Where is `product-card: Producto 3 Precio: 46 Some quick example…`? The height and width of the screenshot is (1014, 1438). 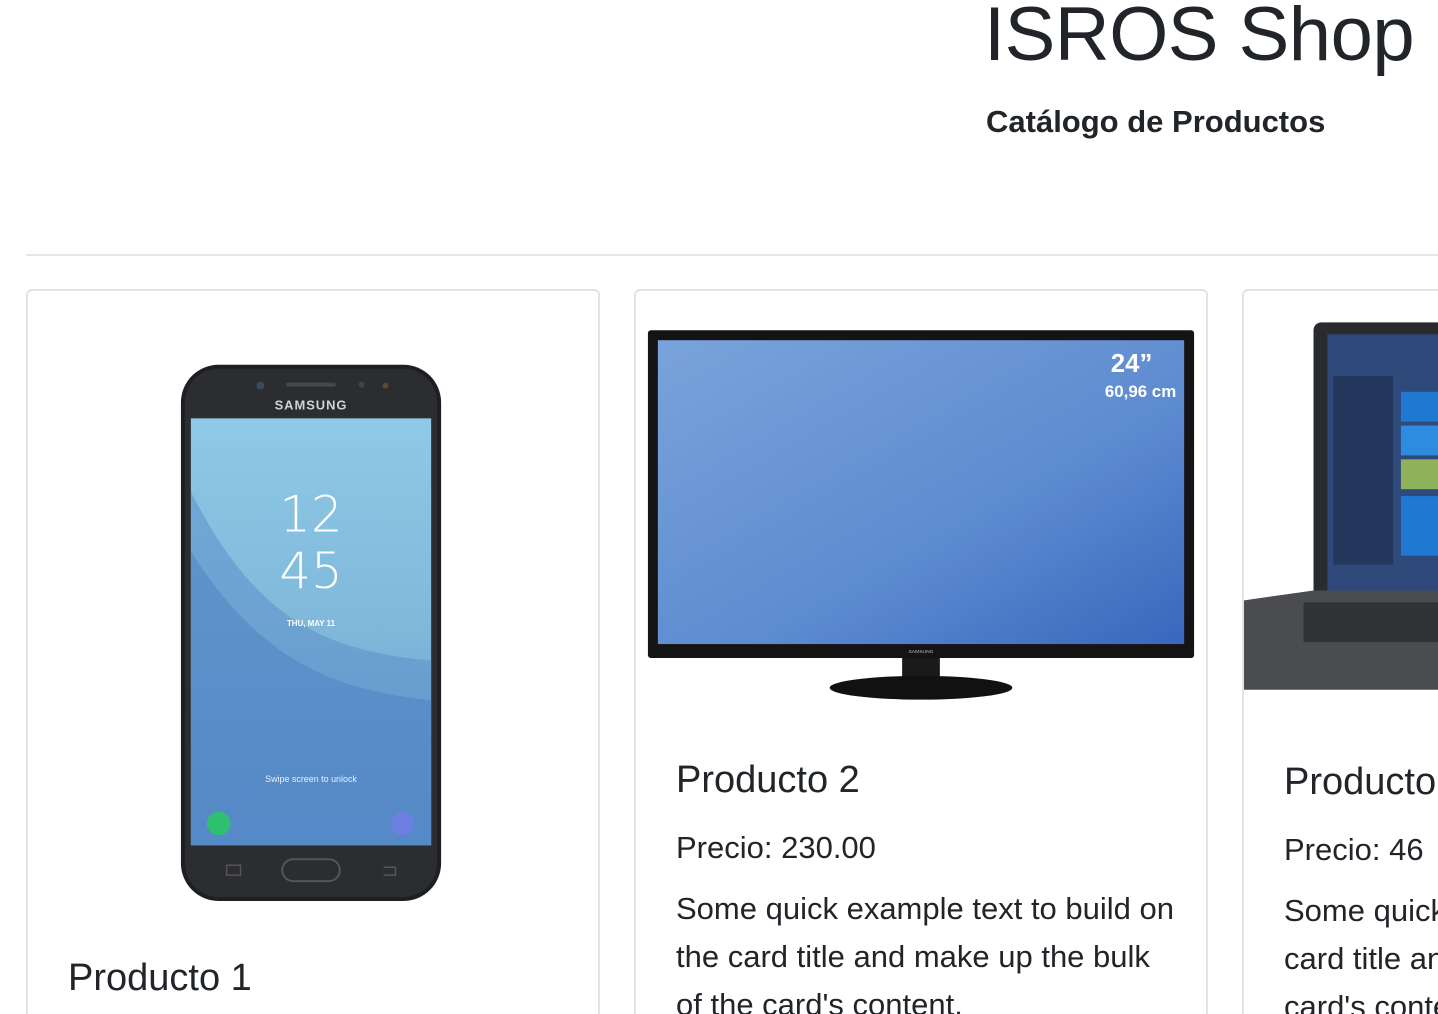
product-card: Producto 3 Precio: 46 Some quick example… is located at coordinates (1340, 651).